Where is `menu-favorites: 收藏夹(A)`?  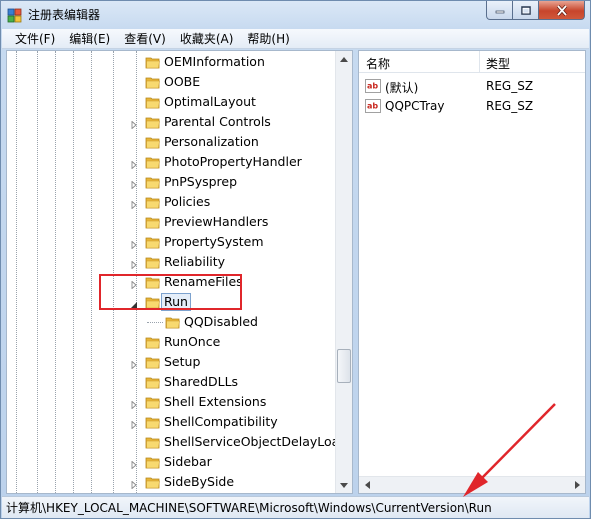
menu-favorites: 收藏夹(A) is located at coordinates (207, 39).